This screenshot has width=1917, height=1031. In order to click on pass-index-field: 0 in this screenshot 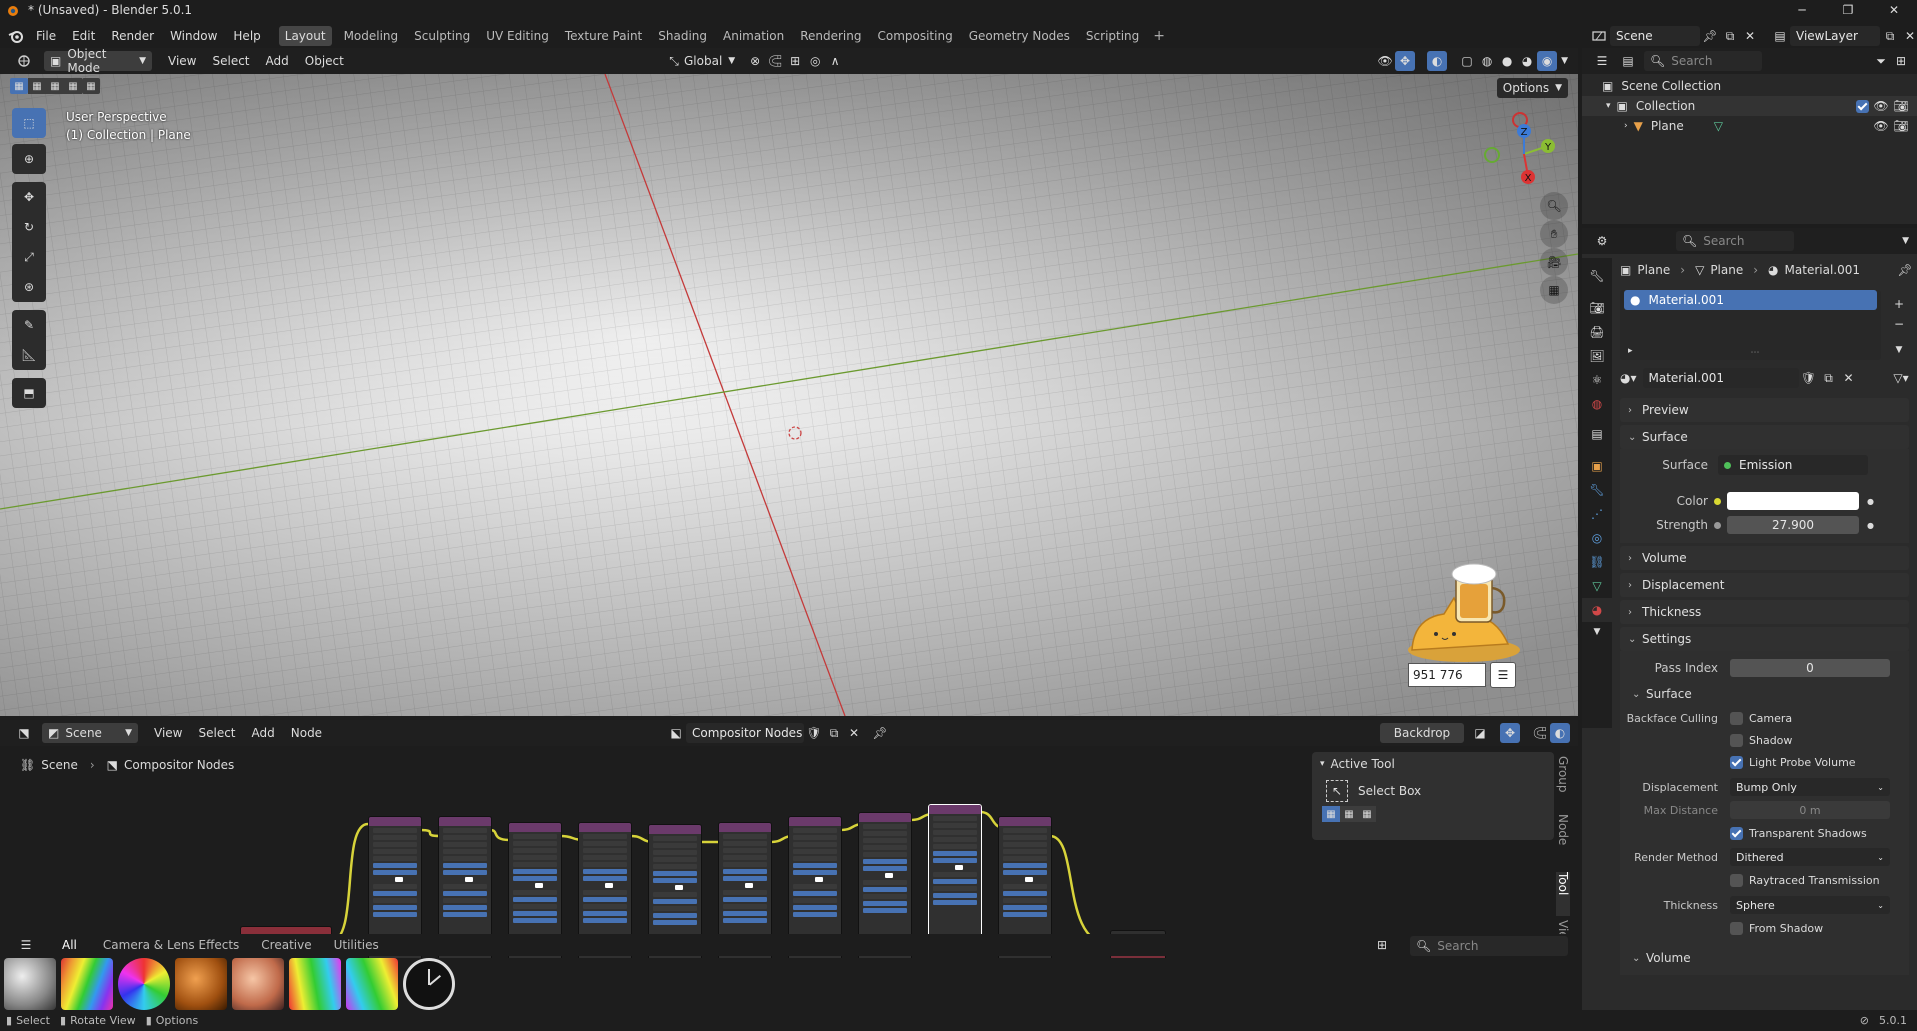, I will do `click(1810, 668)`.